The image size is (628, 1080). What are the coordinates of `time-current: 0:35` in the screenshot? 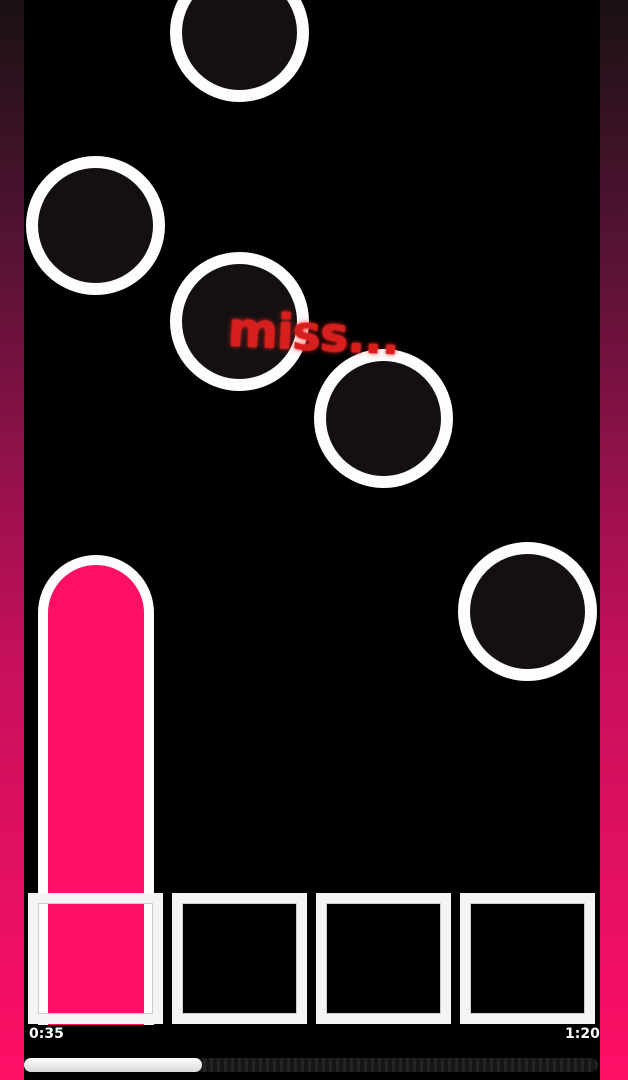 It's located at (46, 1034).